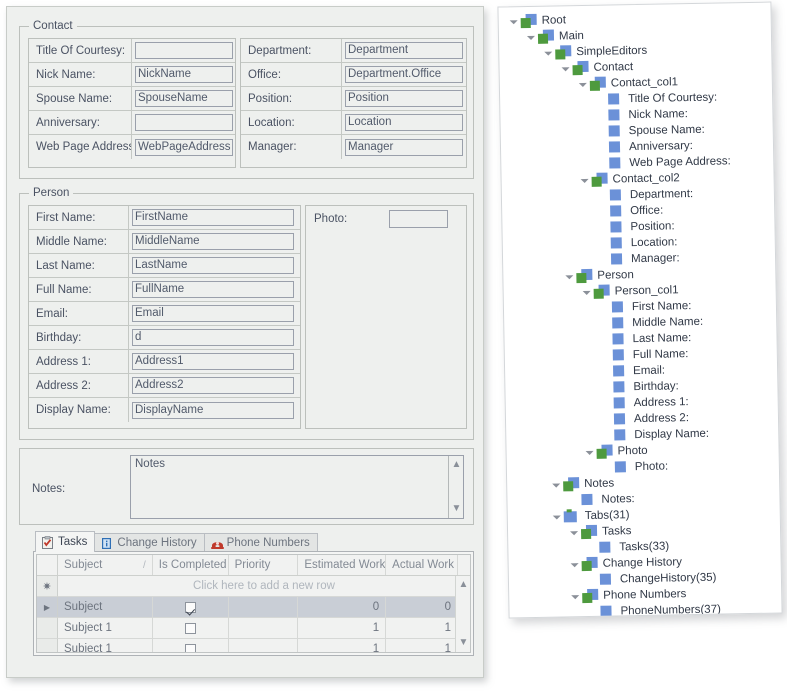  Describe the element at coordinates (422, 565) in the screenshot. I see `grid-col-actual-work: Actual Work` at that location.